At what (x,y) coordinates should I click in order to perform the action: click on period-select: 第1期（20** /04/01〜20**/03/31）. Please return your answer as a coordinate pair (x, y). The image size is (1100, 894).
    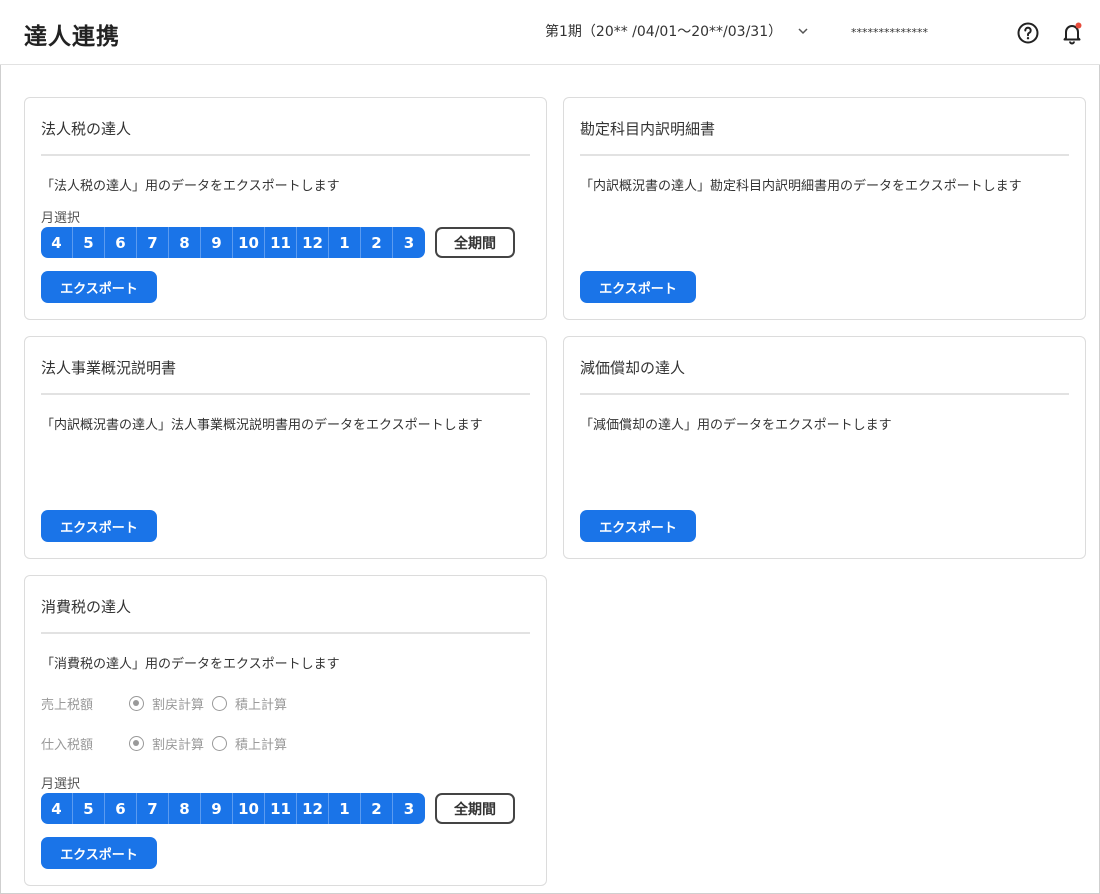
    Looking at the image, I should click on (677, 31).